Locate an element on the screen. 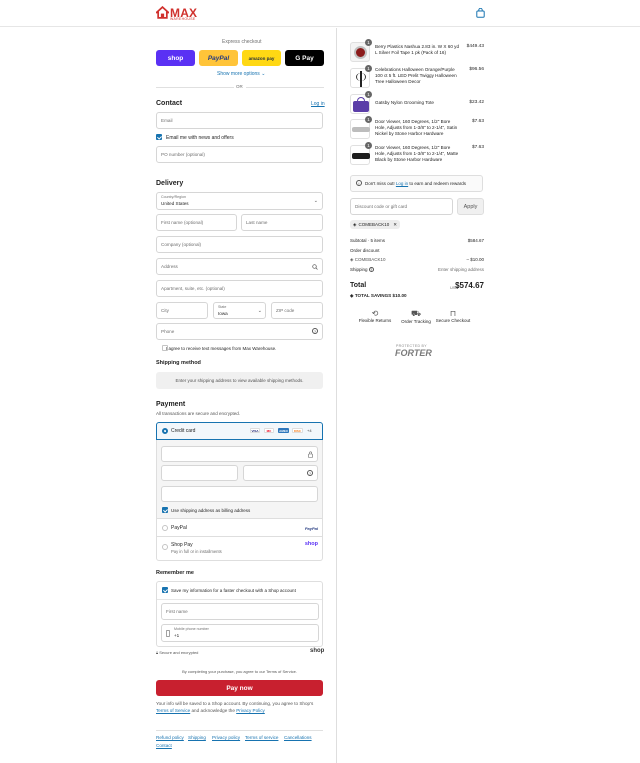 Image resolution: width=640 pixels, height=763 pixels. state-select: State Iowa ⌄ is located at coordinates (239, 310).